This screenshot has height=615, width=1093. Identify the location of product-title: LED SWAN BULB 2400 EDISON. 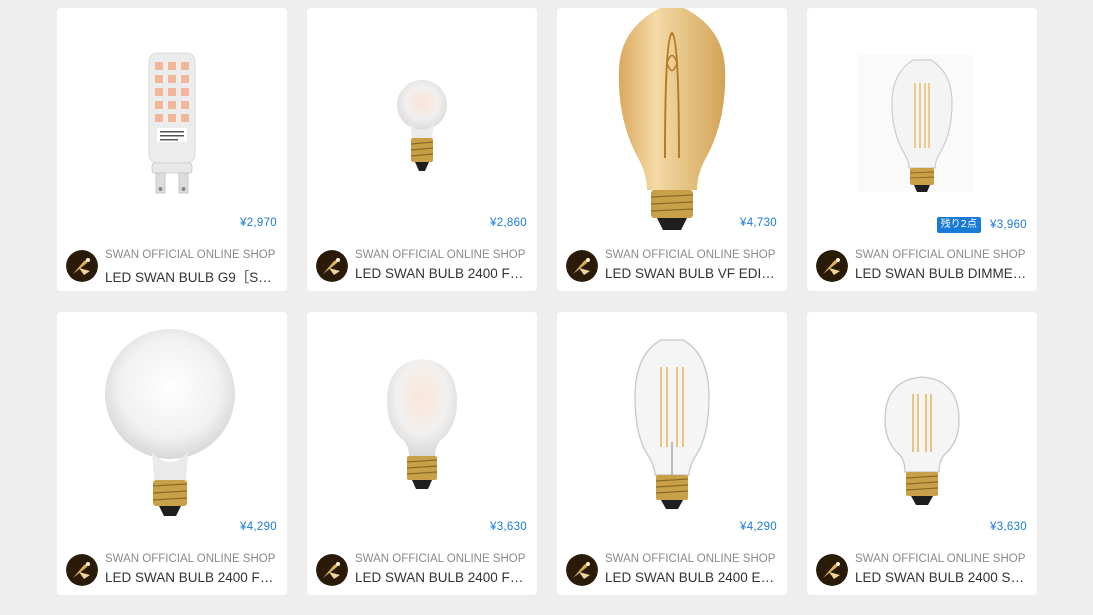
(692, 577).